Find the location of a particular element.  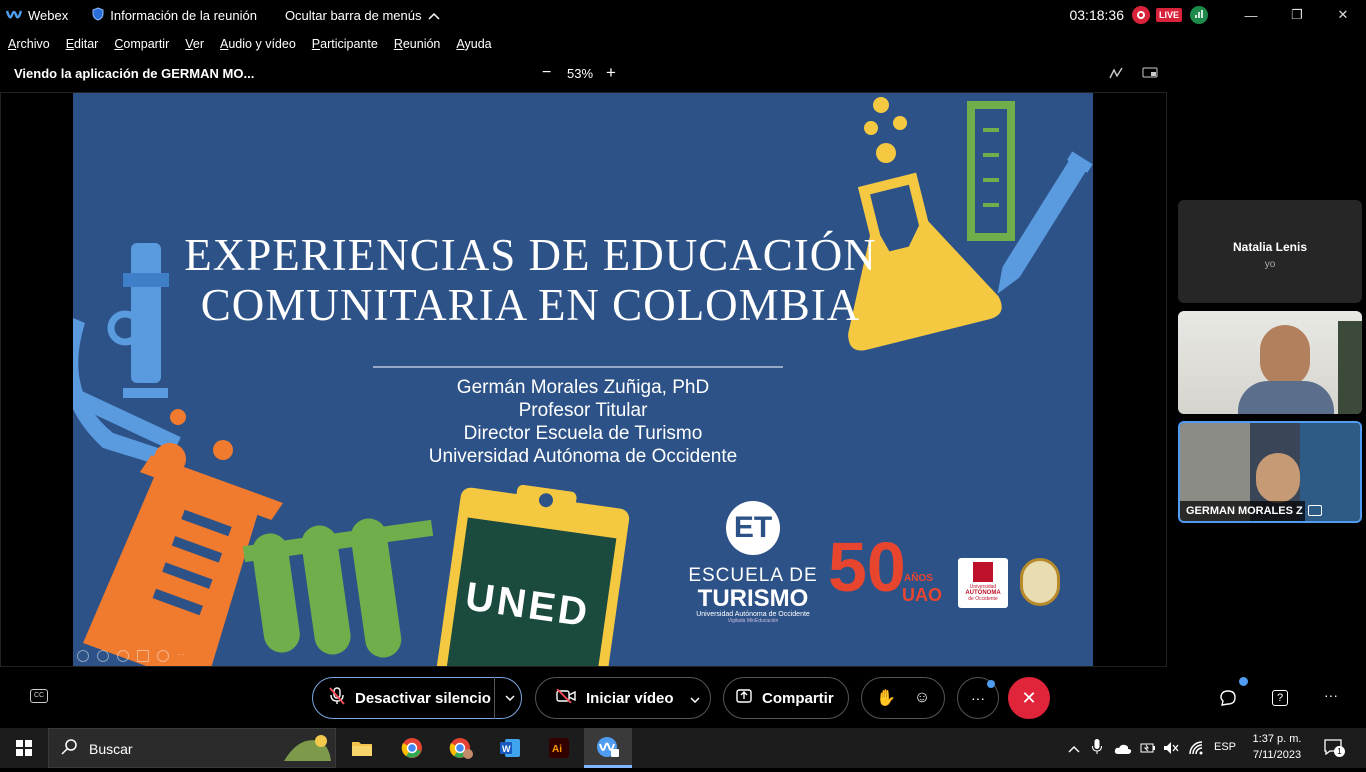

logo-uao: UAO is located at coordinates (922, 595).